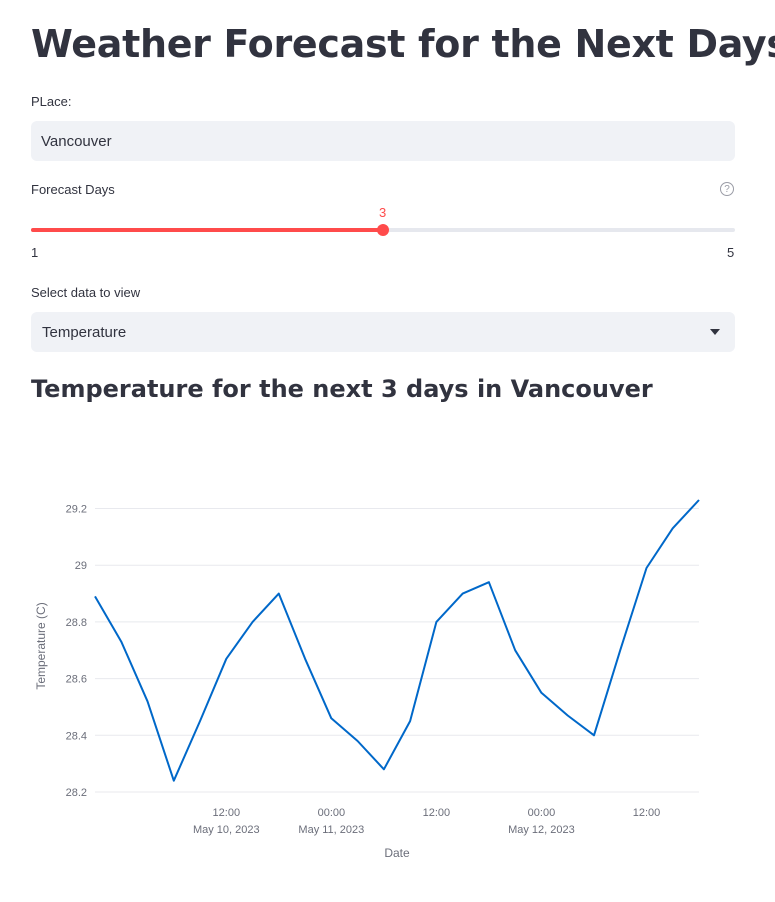 This screenshot has width=775, height=902. What do you see at coordinates (383, 332) in the screenshot?
I see `data-select: Temperature` at bounding box center [383, 332].